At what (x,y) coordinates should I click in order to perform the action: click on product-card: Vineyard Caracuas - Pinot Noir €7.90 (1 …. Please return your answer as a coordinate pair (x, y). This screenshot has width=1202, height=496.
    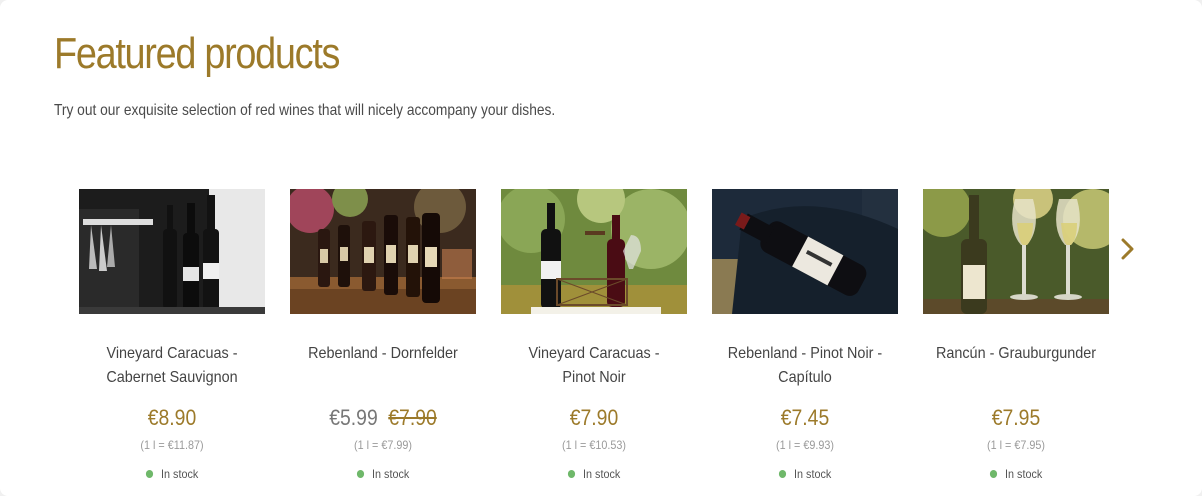
    Looking at the image, I should click on (594, 335).